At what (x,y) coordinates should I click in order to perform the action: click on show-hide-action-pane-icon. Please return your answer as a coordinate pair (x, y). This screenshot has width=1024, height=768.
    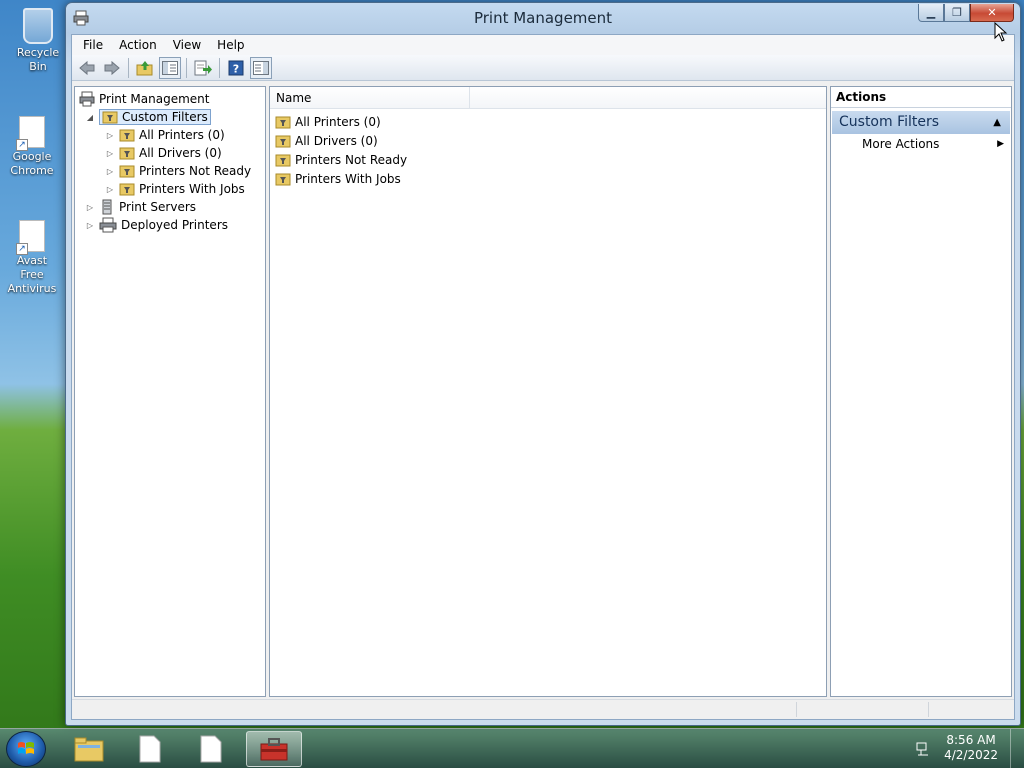
    Looking at the image, I should click on (261, 67).